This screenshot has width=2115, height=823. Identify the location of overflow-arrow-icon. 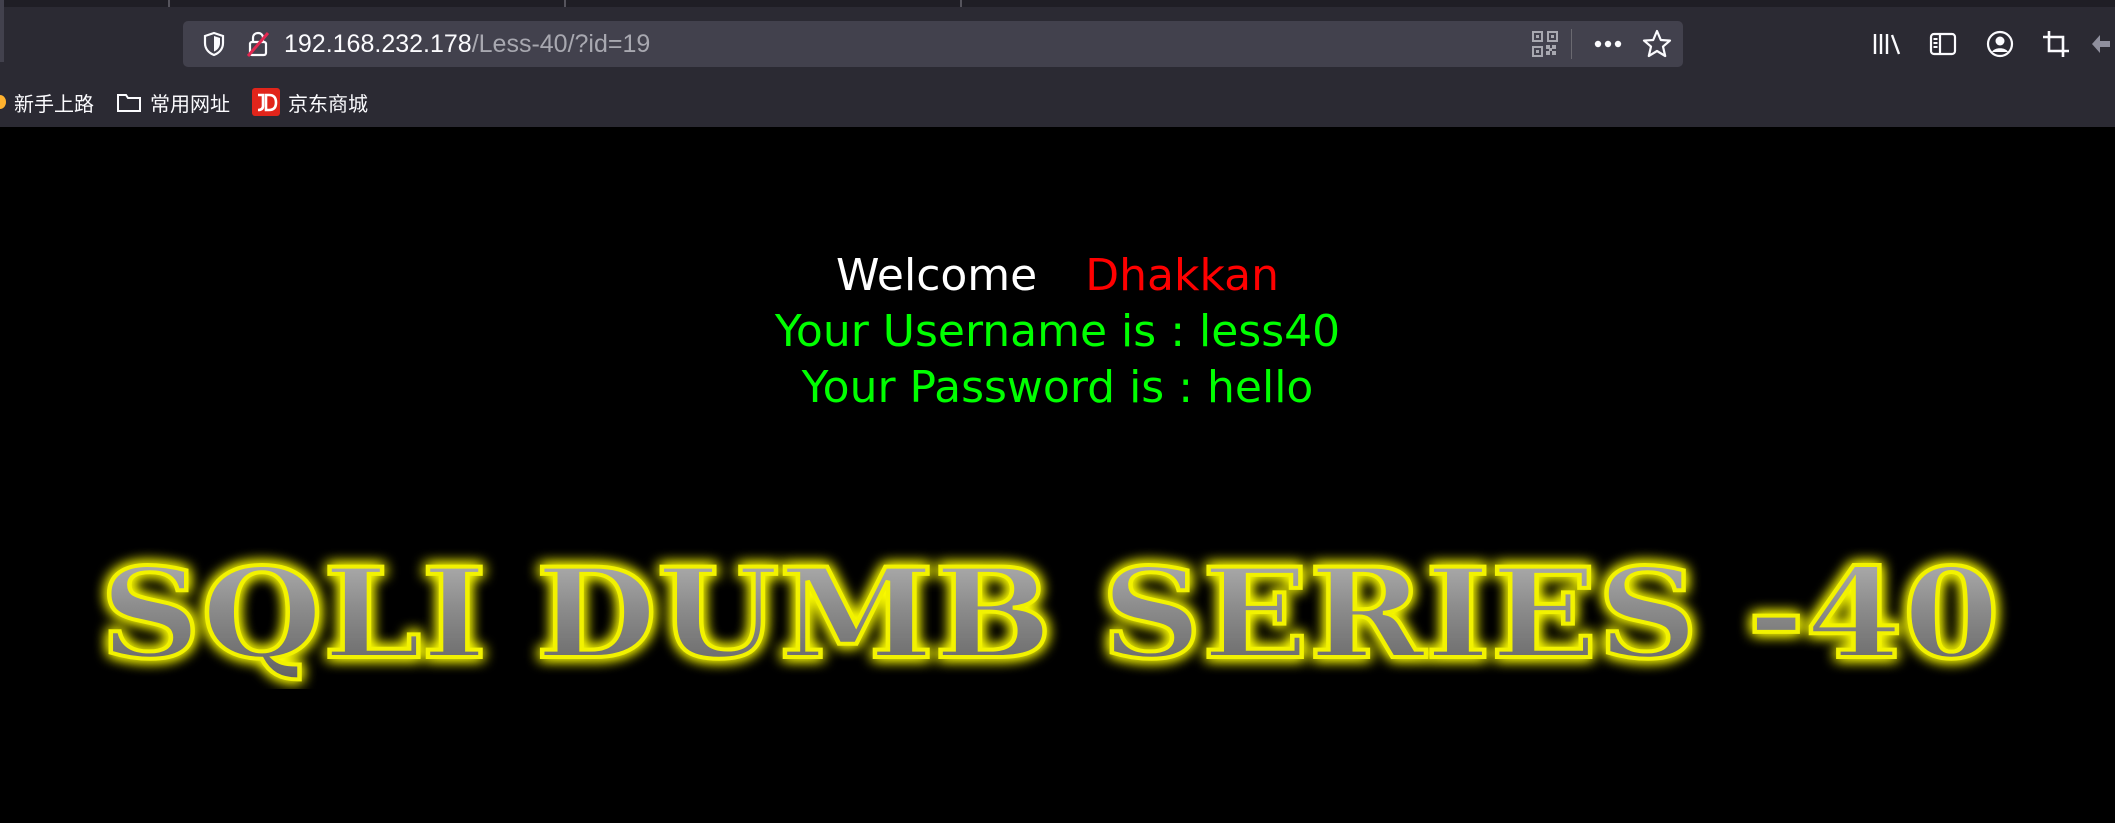
(2102, 44).